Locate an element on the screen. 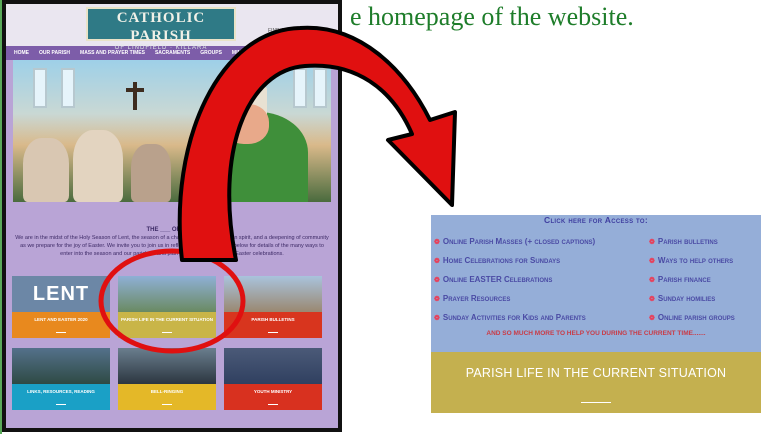 The height and width of the screenshot is (434, 776). nav-news-events: NEWS & EVENTS is located at coordinates (291, 53).